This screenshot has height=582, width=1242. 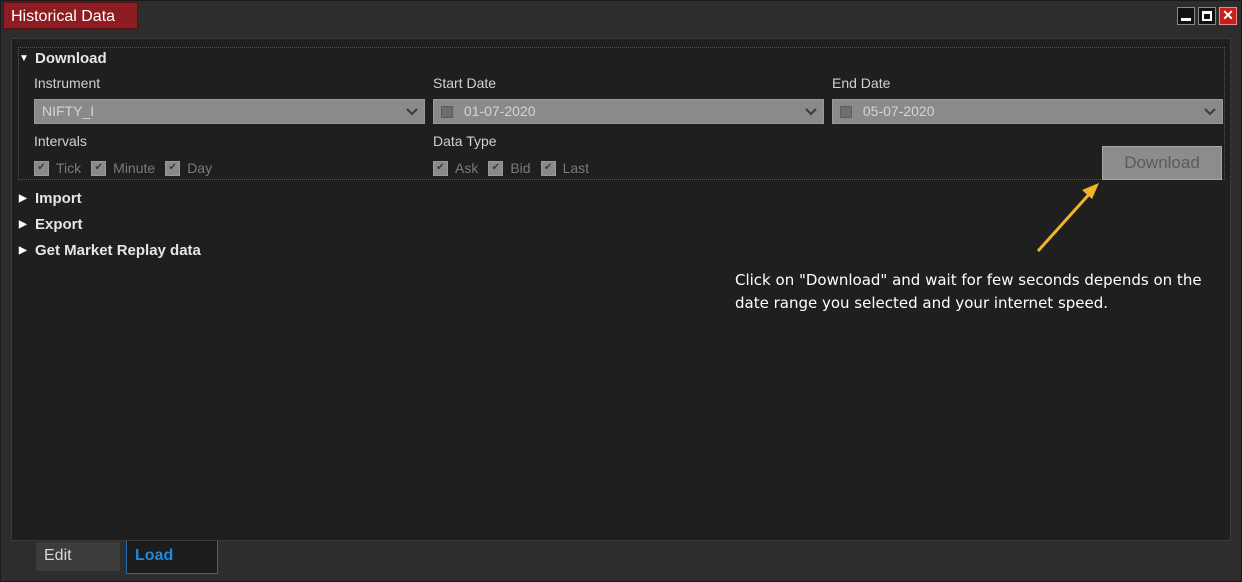 What do you see at coordinates (172, 557) in the screenshot?
I see `tab-load: Load` at bounding box center [172, 557].